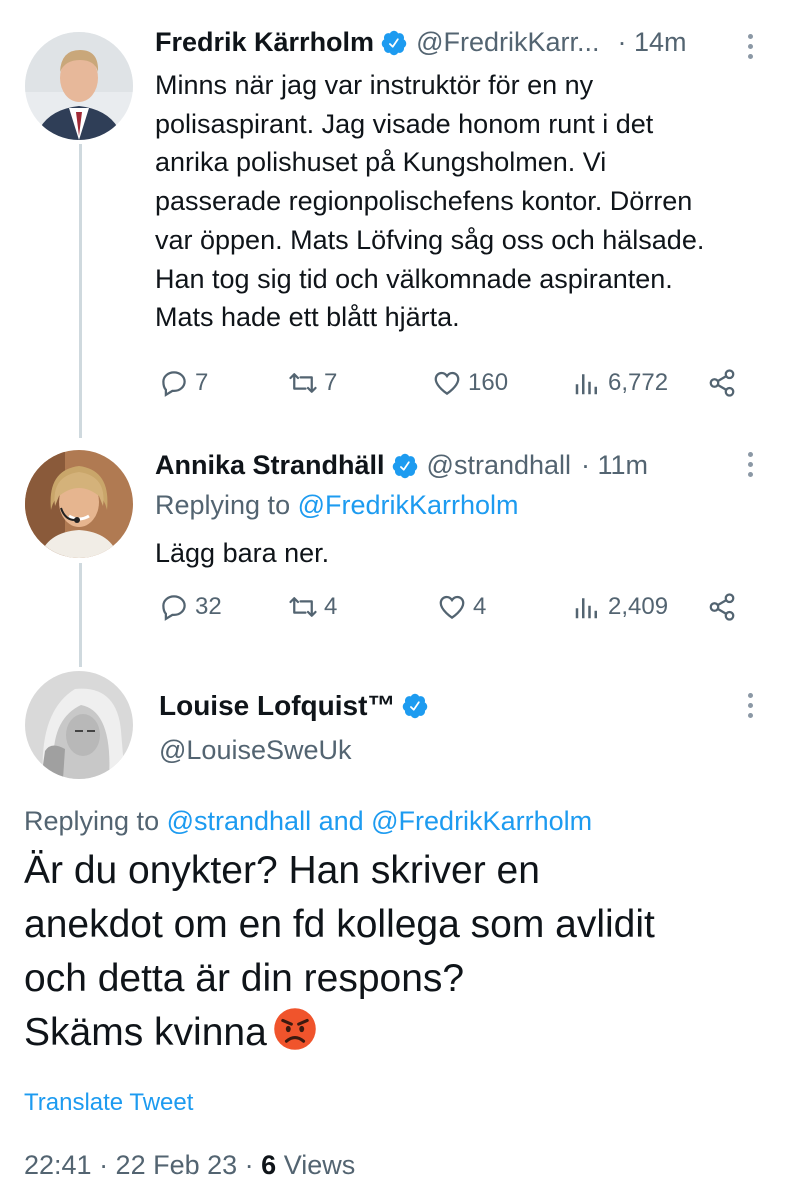  Describe the element at coordinates (480, 606) in the screenshot. I see `like-count: 4` at that location.